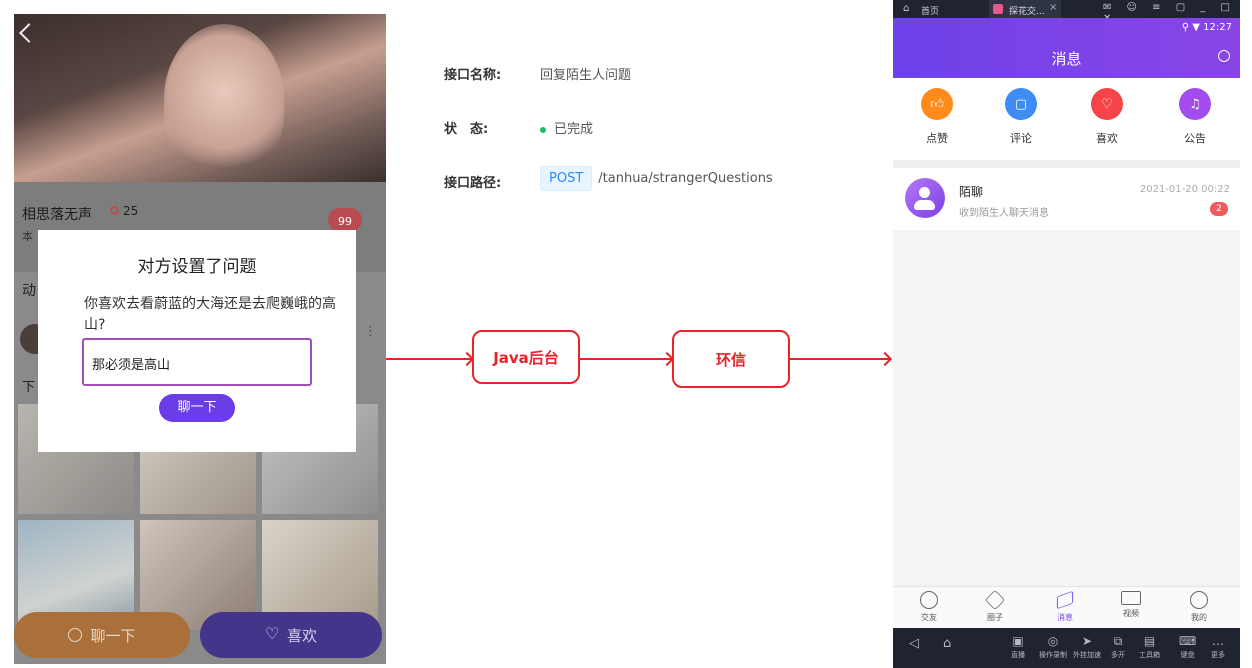 The width and height of the screenshot is (1252, 668). I want to click on api-path-label: 接口路径:, so click(473, 183).